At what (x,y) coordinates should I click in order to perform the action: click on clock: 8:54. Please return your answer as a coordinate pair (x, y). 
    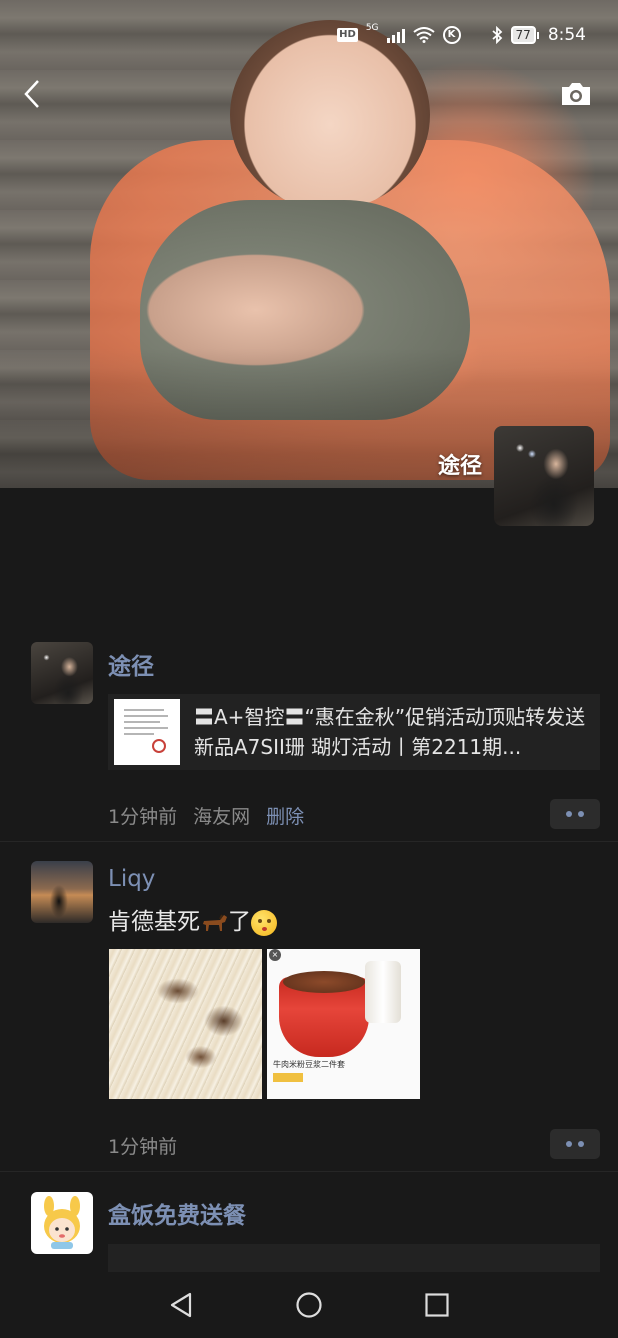
    Looking at the image, I should click on (566, 35).